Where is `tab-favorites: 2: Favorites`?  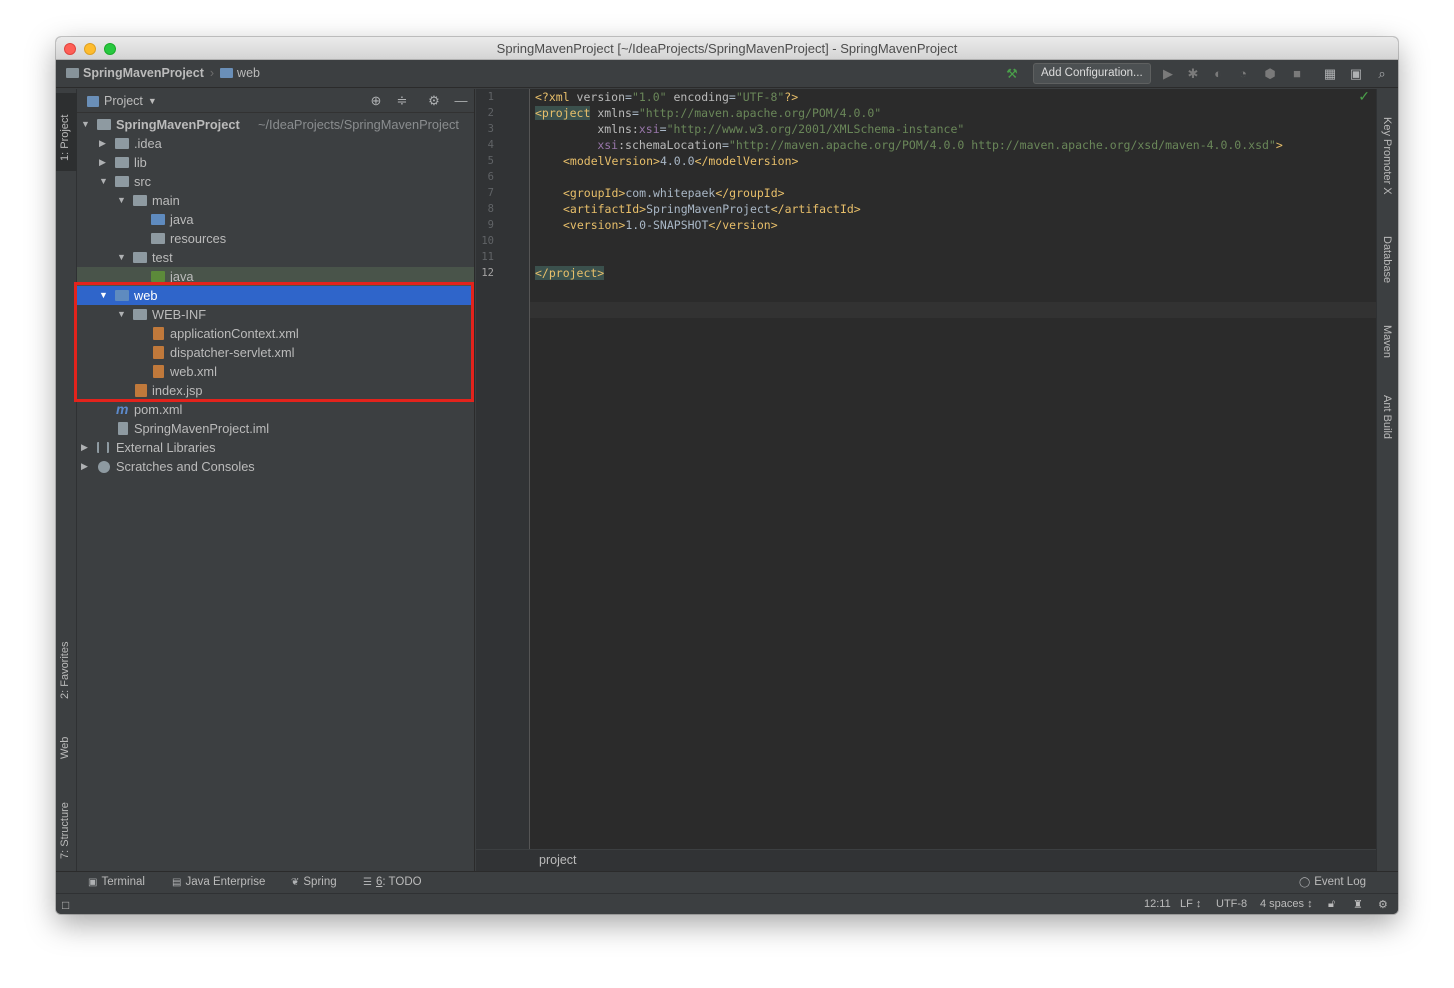
tab-favorites: 2: Favorites is located at coordinates (66, 662).